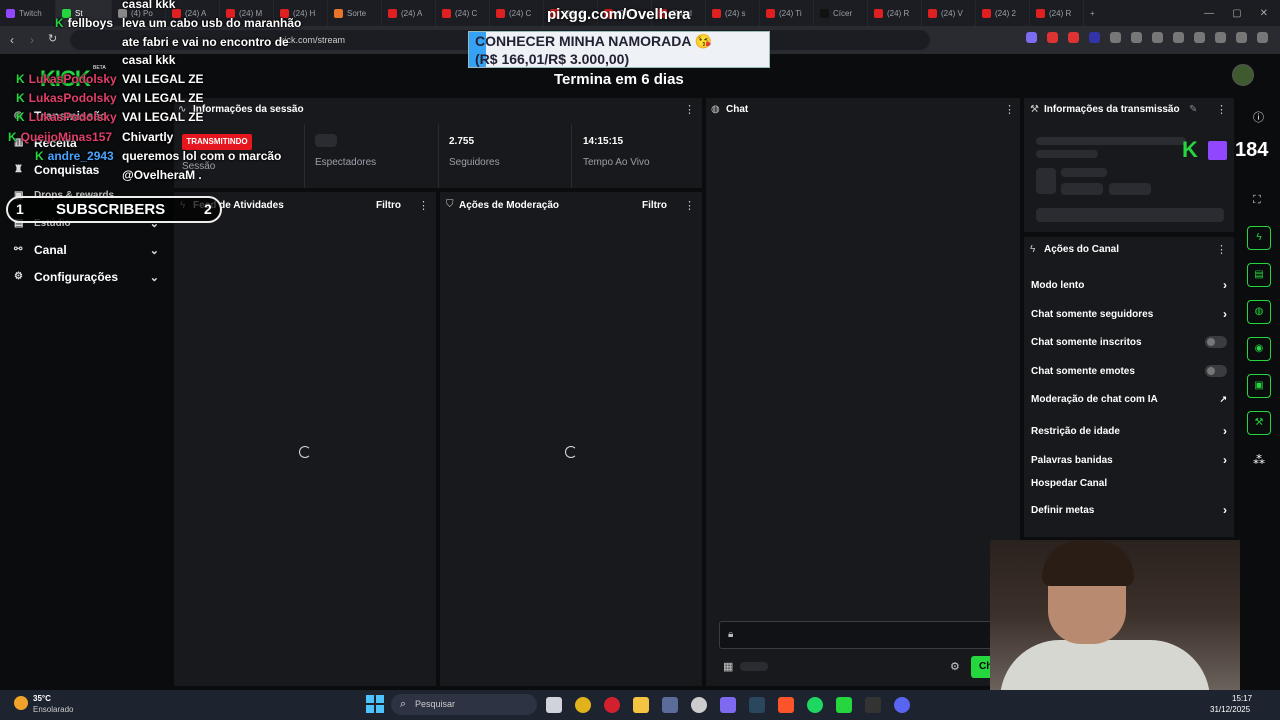 The image size is (1280, 720). Describe the element at coordinates (1092, 13) in the screenshot. I see `new-tab-button: +` at that location.